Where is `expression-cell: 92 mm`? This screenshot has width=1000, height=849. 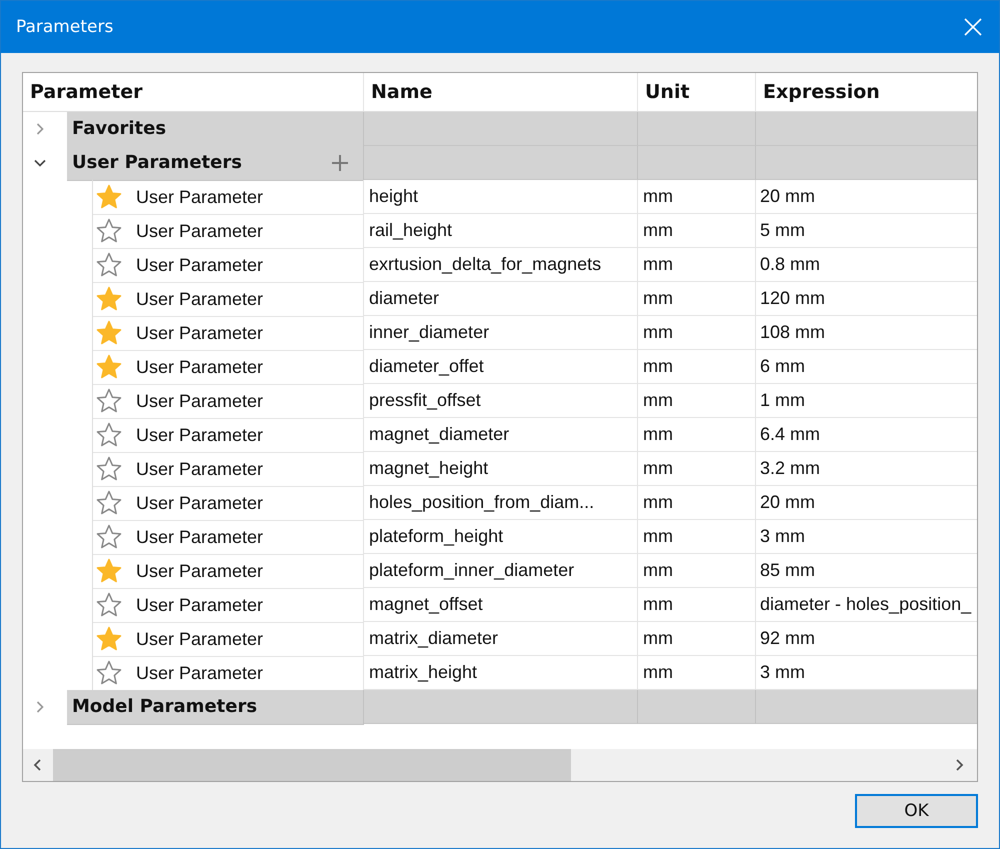
expression-cell: 92 mm is located at coordinates (788, 638).